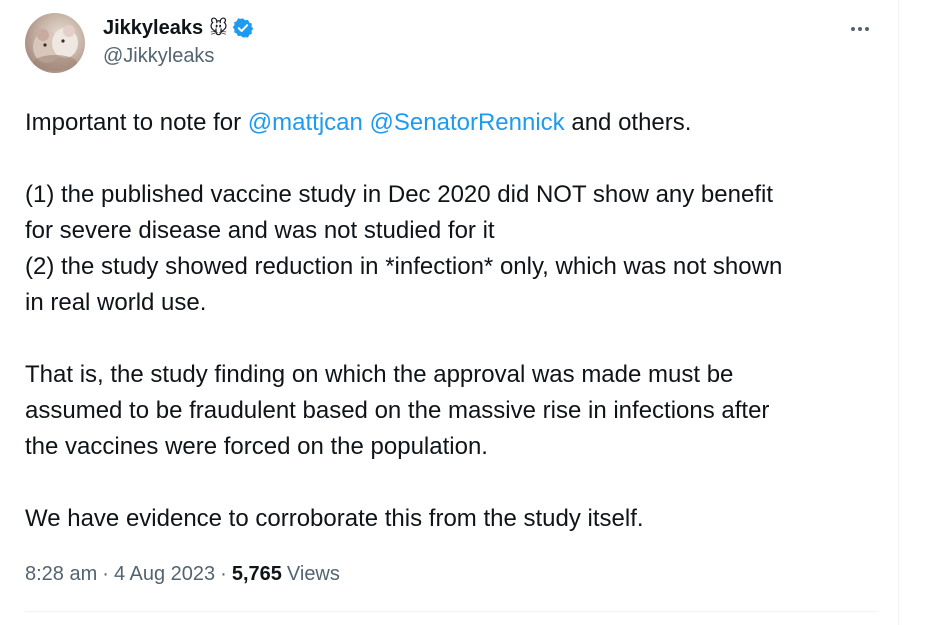 The height and width of the screenshot is (625, 937). What do you see at coordinates (451, 611) in the screenshot?
I see `divider` at bounding box center [451, 611].